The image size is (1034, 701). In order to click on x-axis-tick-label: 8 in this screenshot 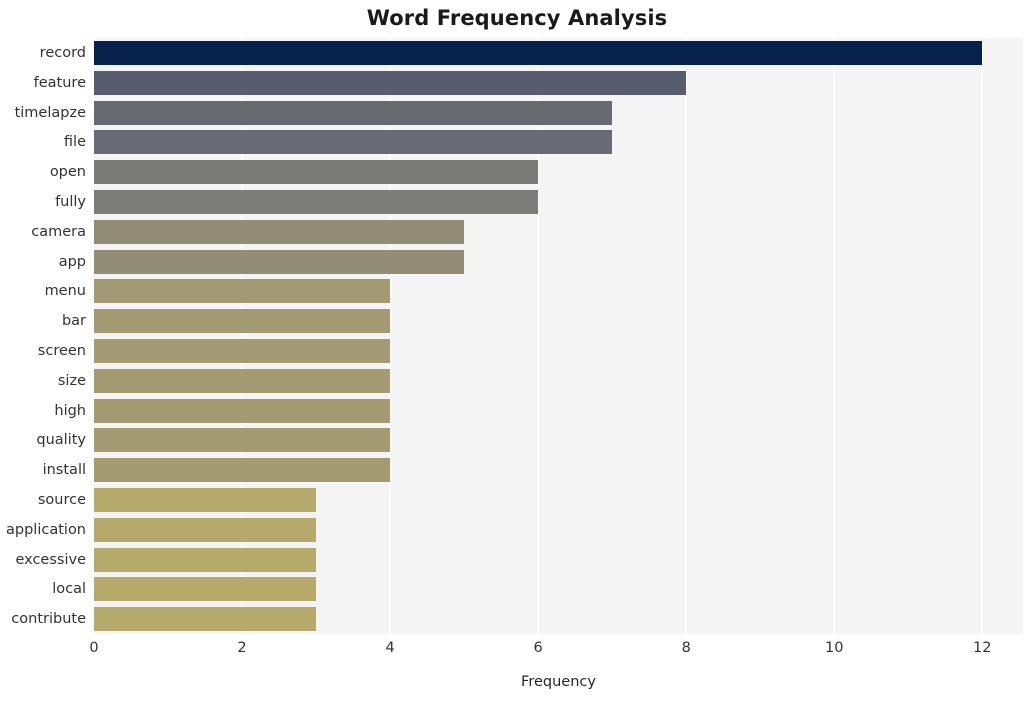, I will do `click(686, 648)`.